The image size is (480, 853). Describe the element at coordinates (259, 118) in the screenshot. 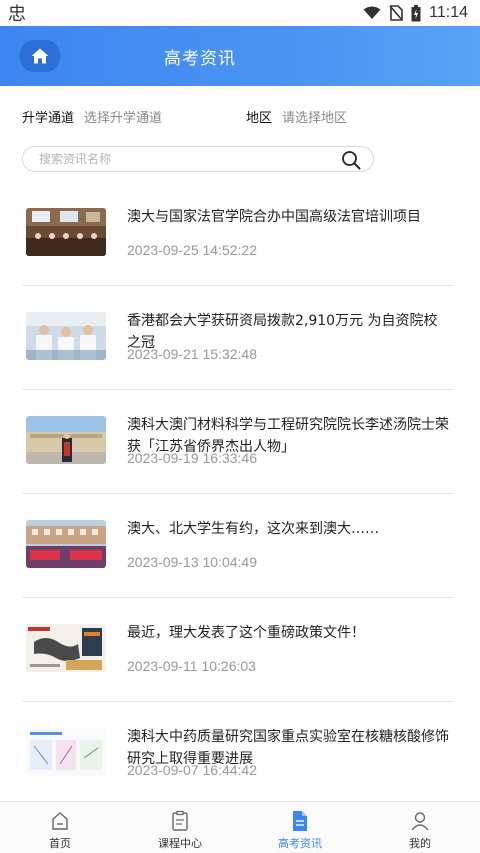

I see `region-filter-label: 地区` at that location.